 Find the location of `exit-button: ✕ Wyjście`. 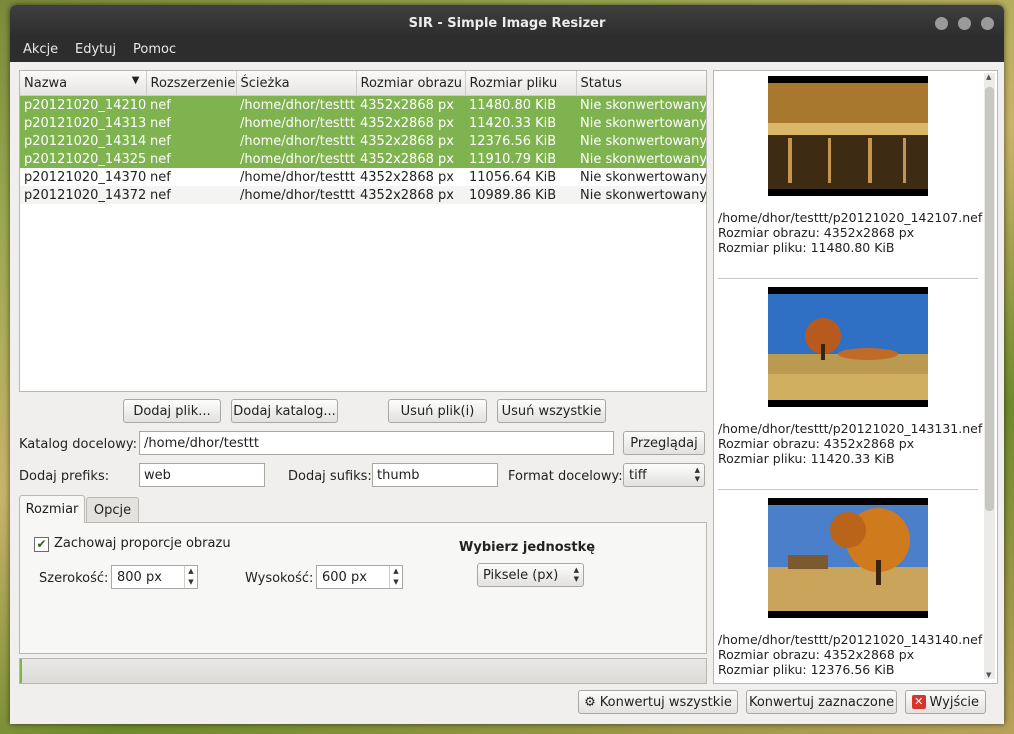

exit-button: ✕ Wyjście is located at coordinates (945, 702).